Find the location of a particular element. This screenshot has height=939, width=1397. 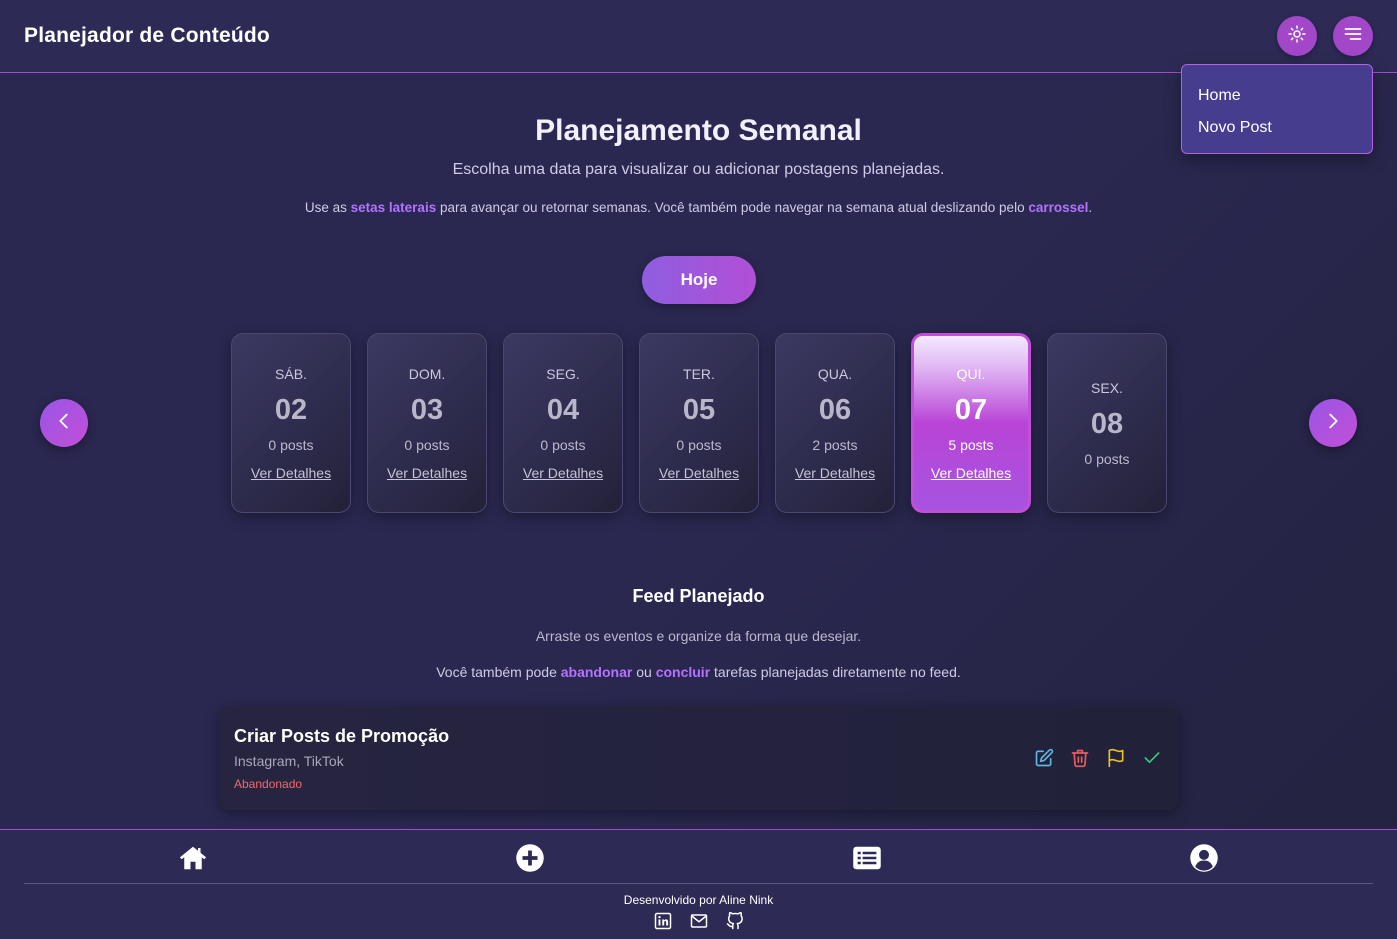

hint-text: Você também pode is located at coordinates (498, 672).